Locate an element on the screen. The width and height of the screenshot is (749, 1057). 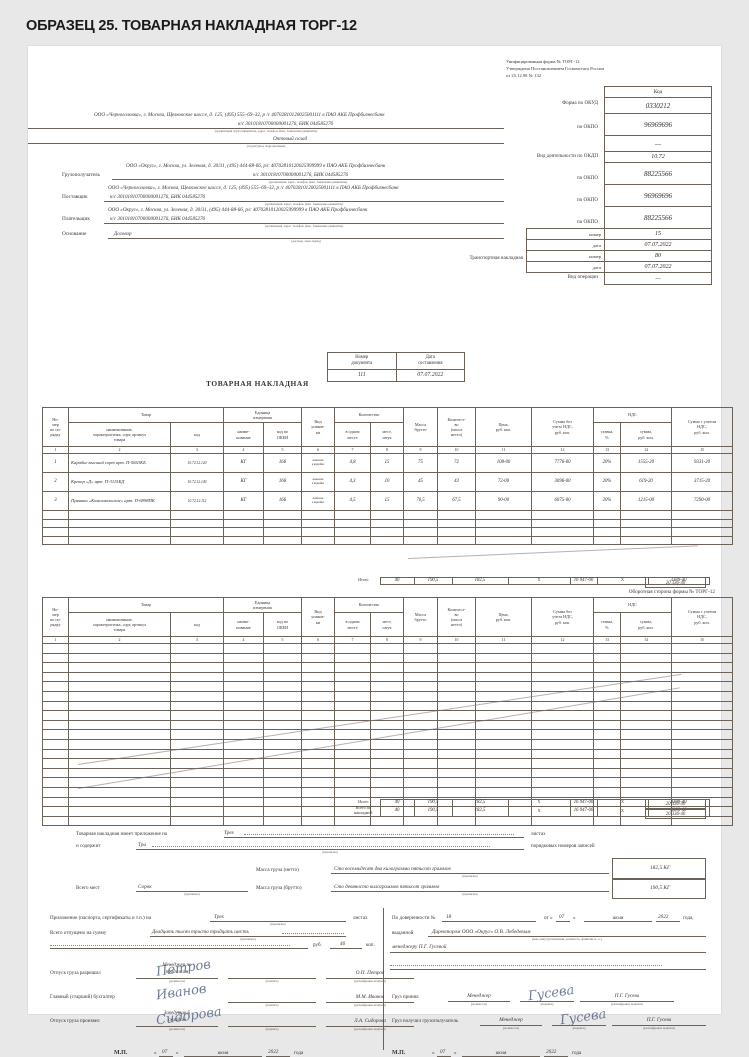
signature-name-hint-1: (расшифровка подписи) is located at coordinates (370, 1005).